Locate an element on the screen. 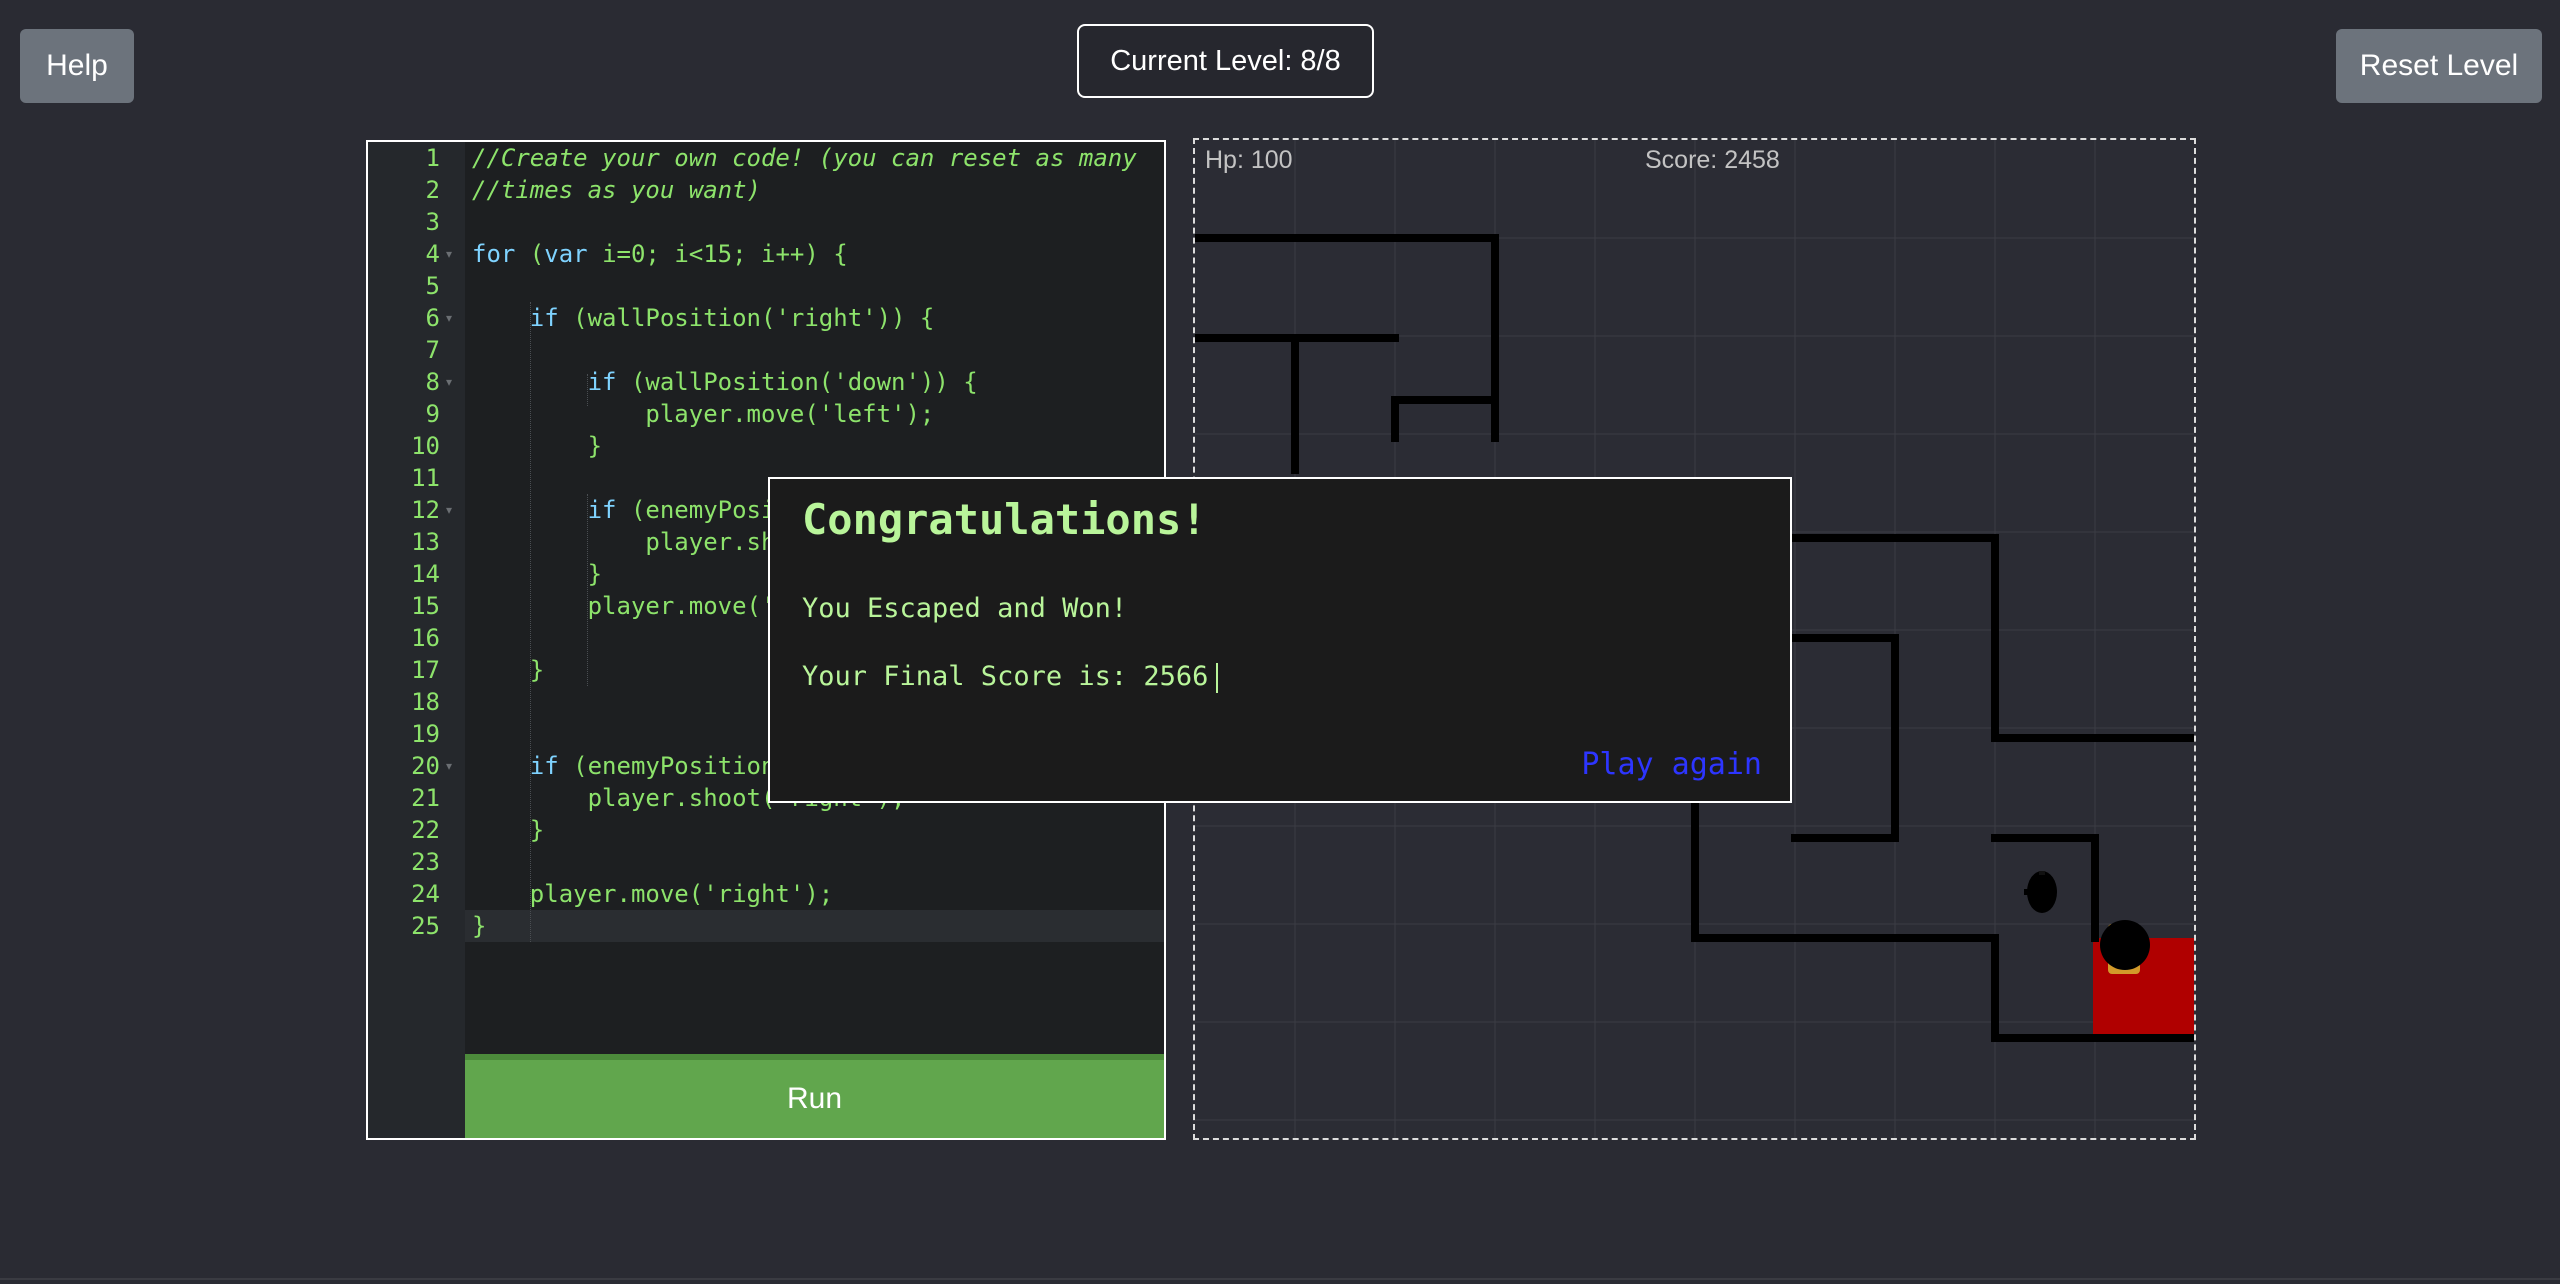 The height and width of the screenshot is (1284, 2560). line-number: 10 is located at coordinates (425, 446).